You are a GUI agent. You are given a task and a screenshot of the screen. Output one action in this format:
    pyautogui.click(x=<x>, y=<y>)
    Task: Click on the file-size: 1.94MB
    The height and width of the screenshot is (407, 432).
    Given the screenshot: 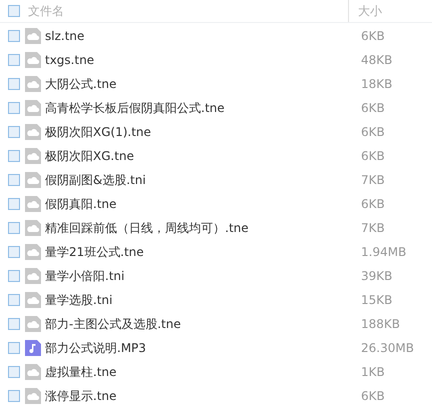 What is the action you would take?
    pyautogui.click(x=384, y=252)
    